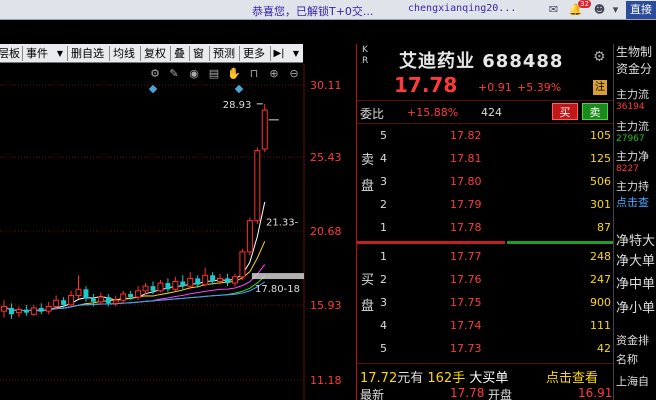 The image size is (656, 400). Describe the element at coordinates (372, 114) in the screenshot. I see `weibi-label: 委比` at that location.